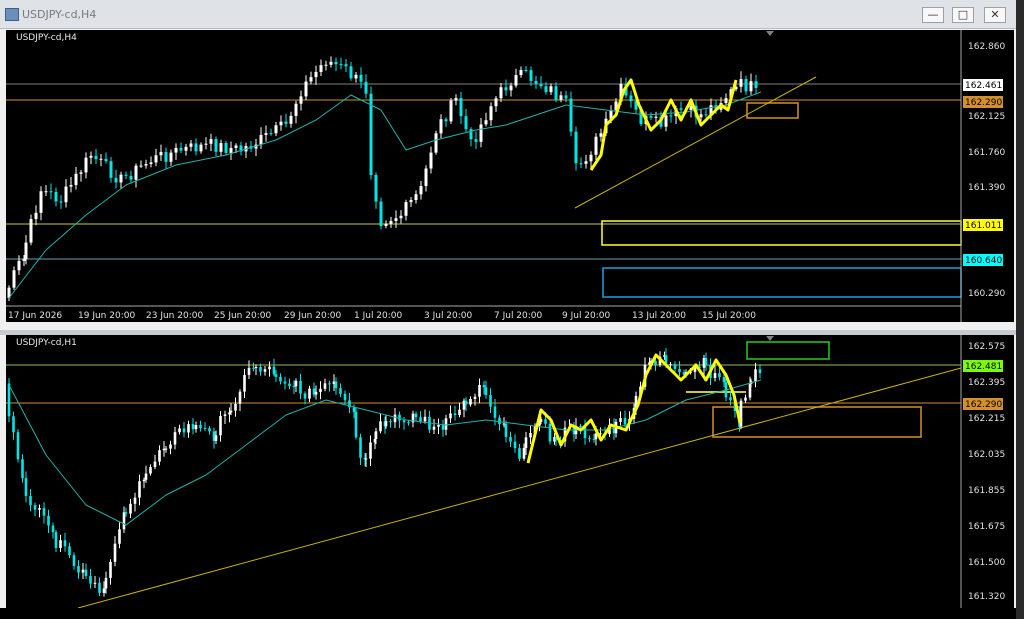  Describe the element at coordinates (781, 233) in the screenshot. I see `supply-zone-yellow` at that location.